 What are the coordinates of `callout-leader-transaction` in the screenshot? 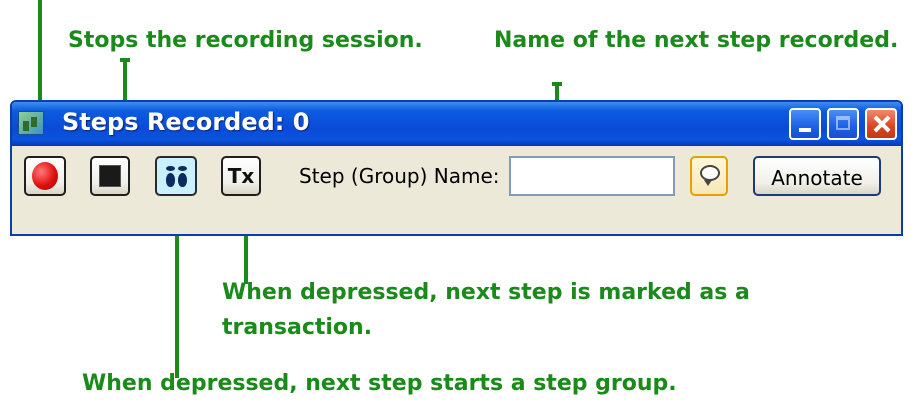 It's located at (246, 258).